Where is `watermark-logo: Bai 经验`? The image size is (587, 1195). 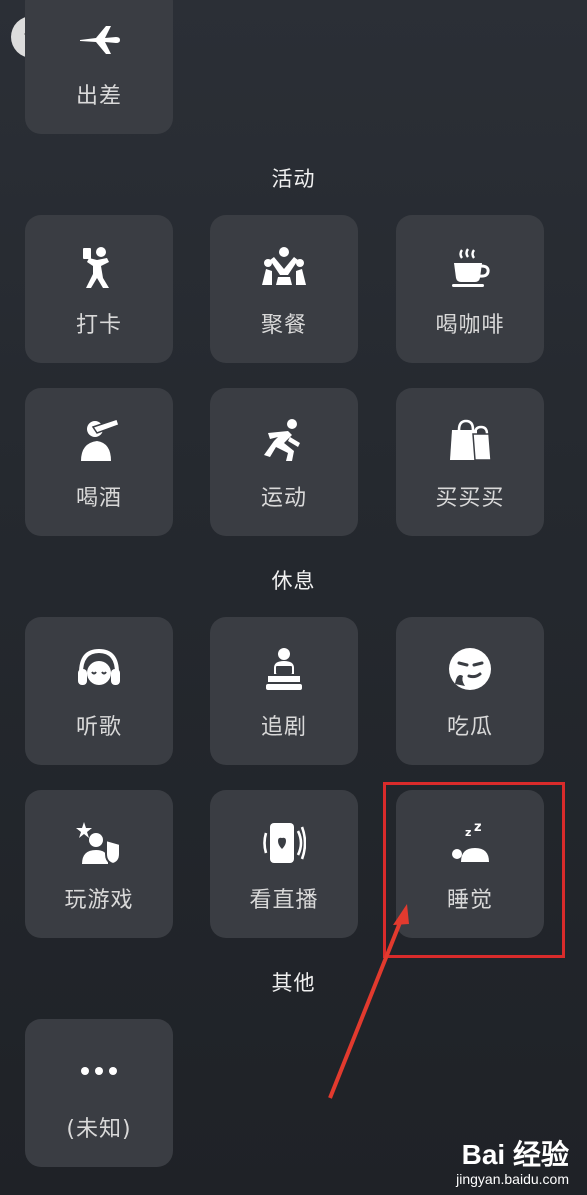
watermark-logo: Bai 经验 is located at coordinates (515, 1154).